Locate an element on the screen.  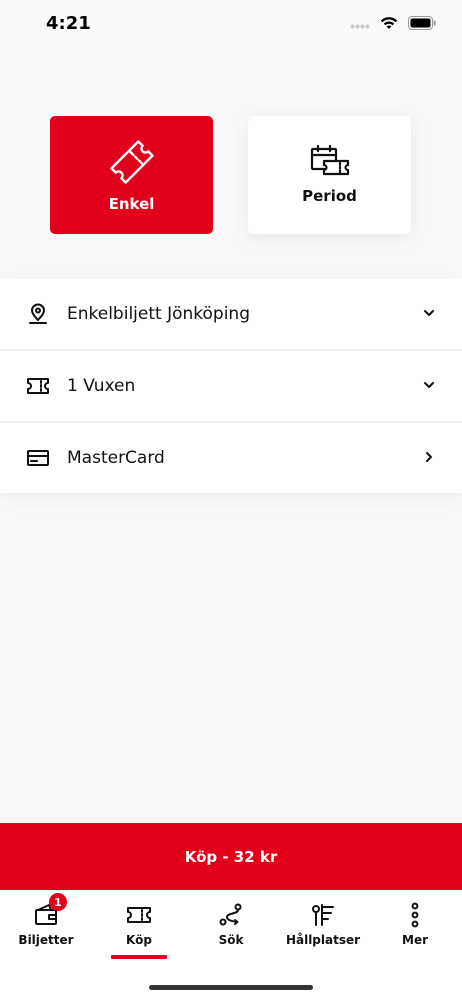
tab-label: Sök is located at coordinates (231, 940).